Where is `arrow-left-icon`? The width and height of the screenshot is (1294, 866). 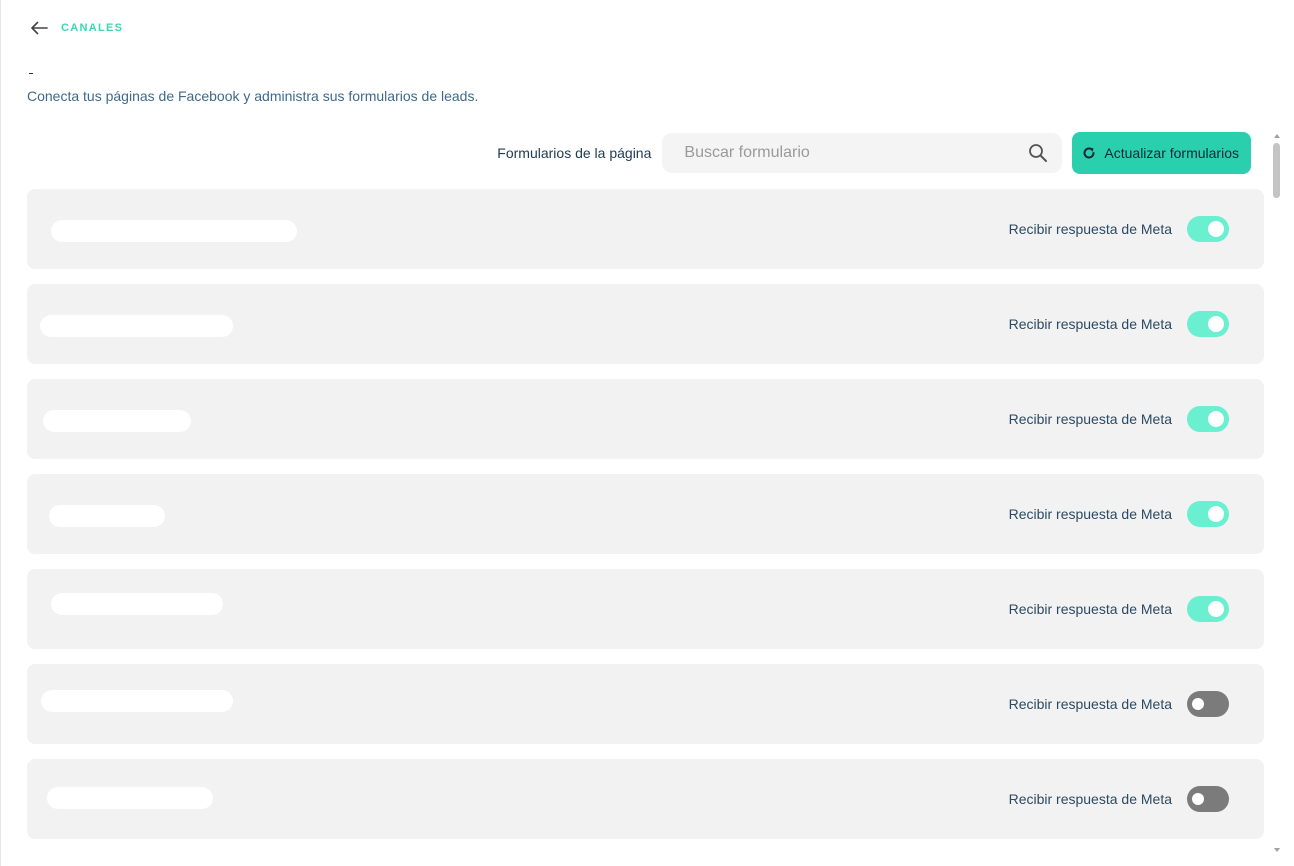
arrow-left-icon is located at coordinates (39, 28).